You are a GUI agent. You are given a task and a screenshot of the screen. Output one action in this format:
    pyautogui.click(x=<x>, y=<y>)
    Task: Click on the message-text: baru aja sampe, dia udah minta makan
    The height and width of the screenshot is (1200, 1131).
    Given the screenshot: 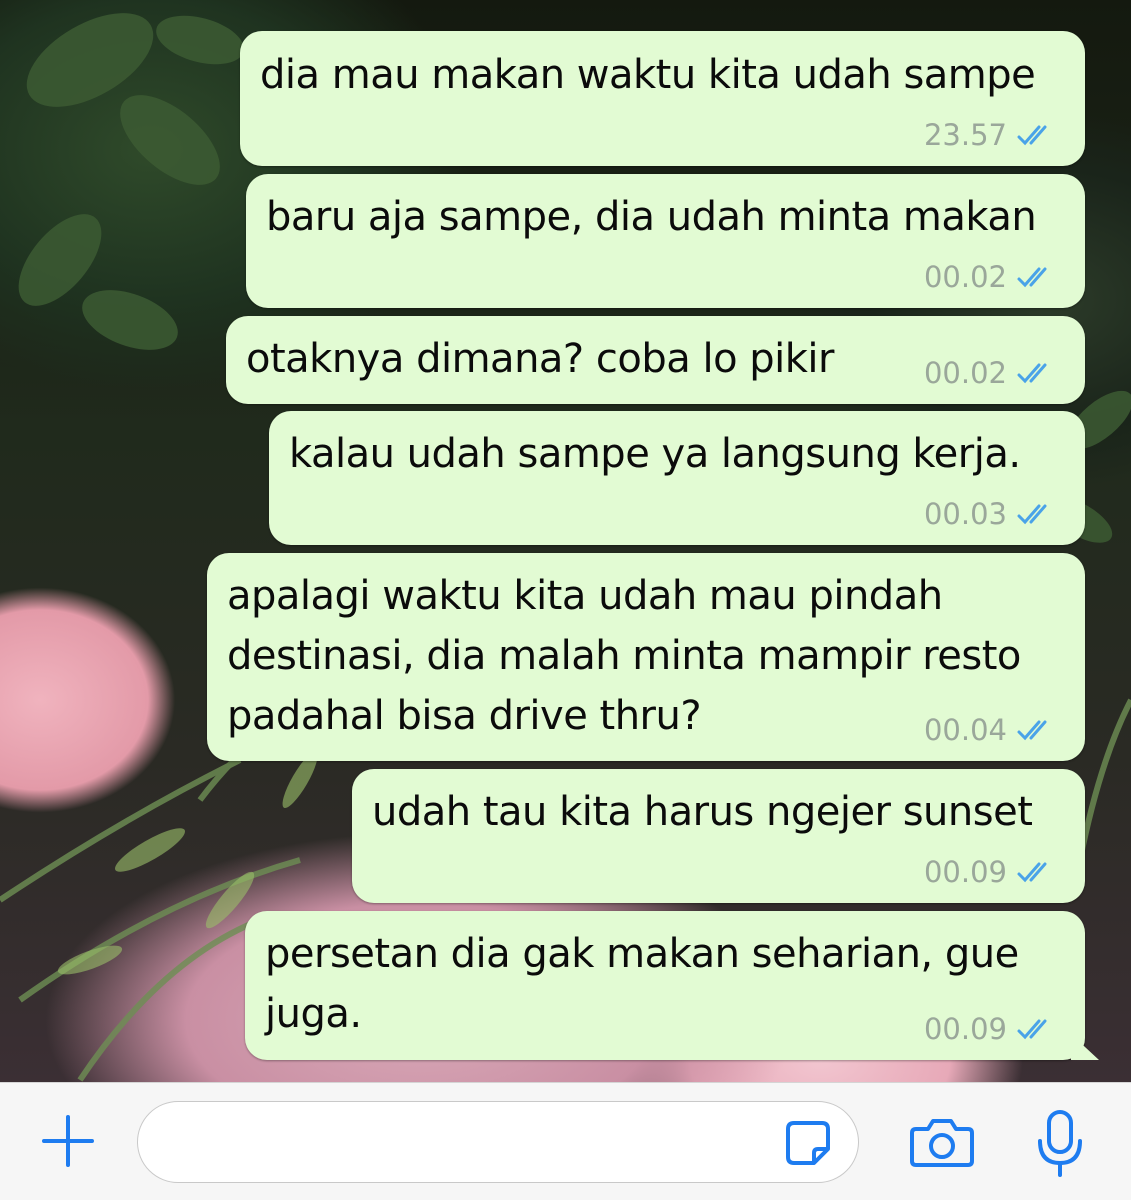 What is the action you would take?
    pyautogui.click(x=651, y=217)
    